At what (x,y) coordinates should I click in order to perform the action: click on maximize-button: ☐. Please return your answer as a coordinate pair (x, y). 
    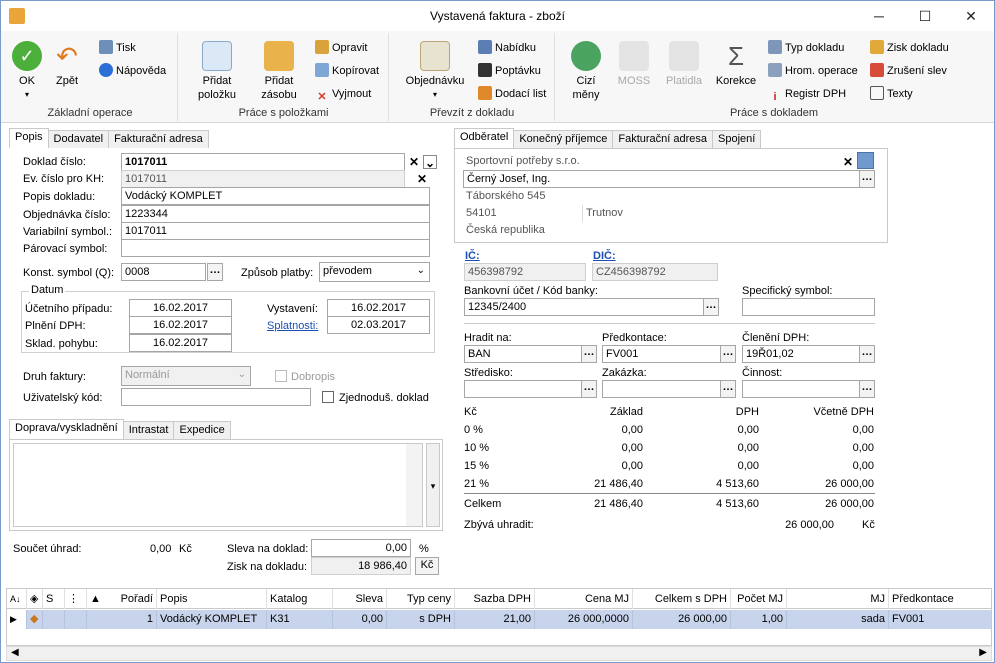
    Looking at the image, I should click on (925, 16).